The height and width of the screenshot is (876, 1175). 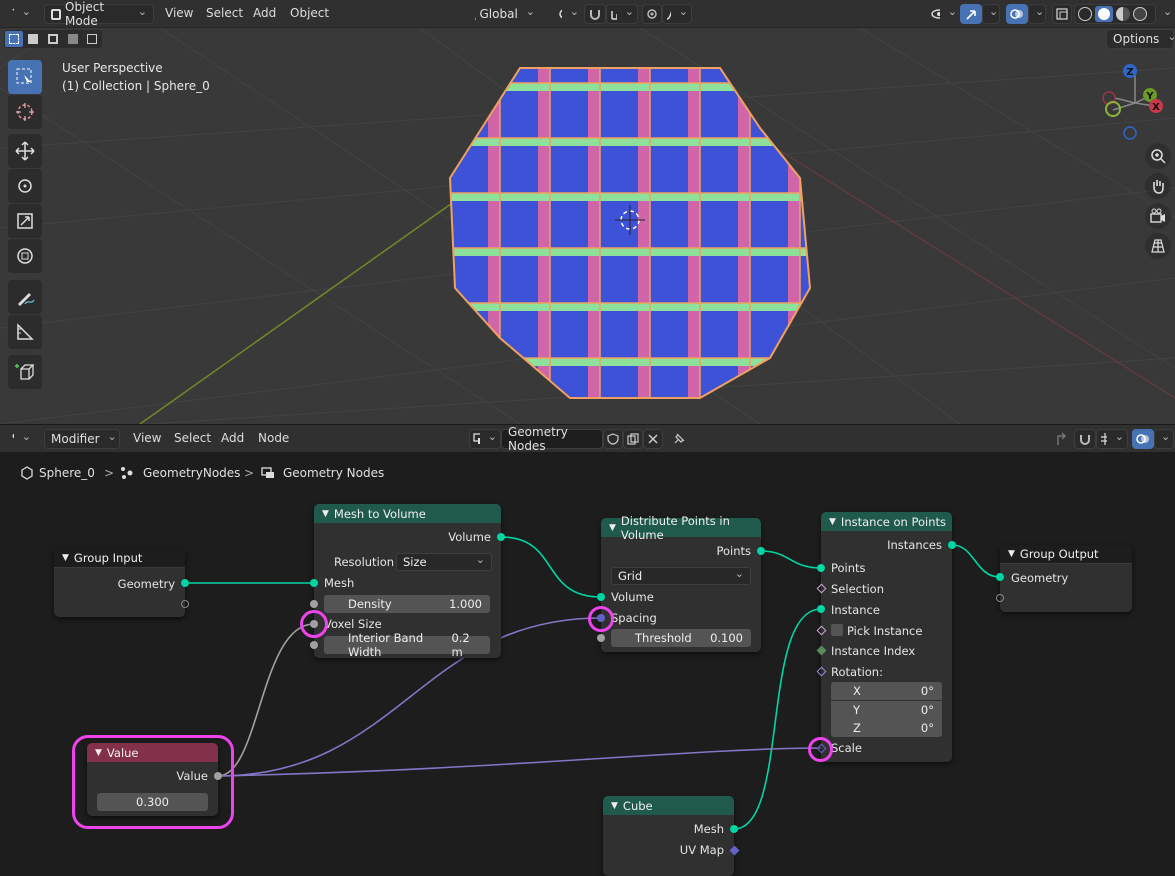 What do you see at coordinates (701, 850) in the screenshot?
I see `socket-label-uv-map: UV Map` at bounding box center [701, 850].